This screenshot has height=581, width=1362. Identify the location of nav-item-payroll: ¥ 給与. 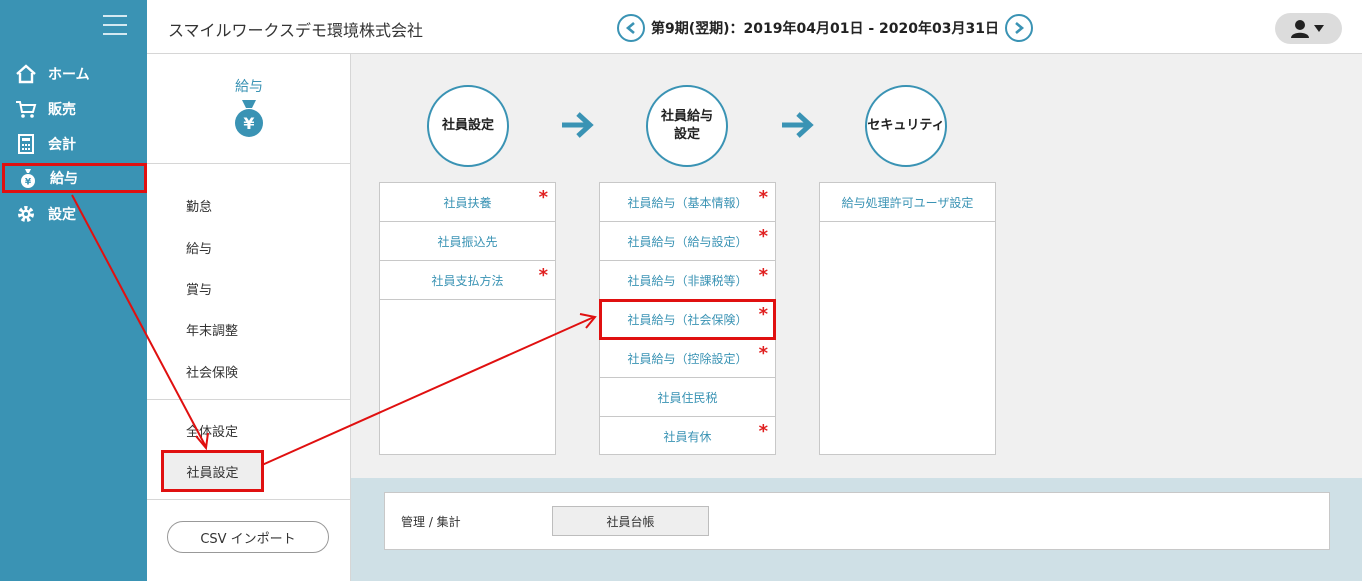
(74, 178).